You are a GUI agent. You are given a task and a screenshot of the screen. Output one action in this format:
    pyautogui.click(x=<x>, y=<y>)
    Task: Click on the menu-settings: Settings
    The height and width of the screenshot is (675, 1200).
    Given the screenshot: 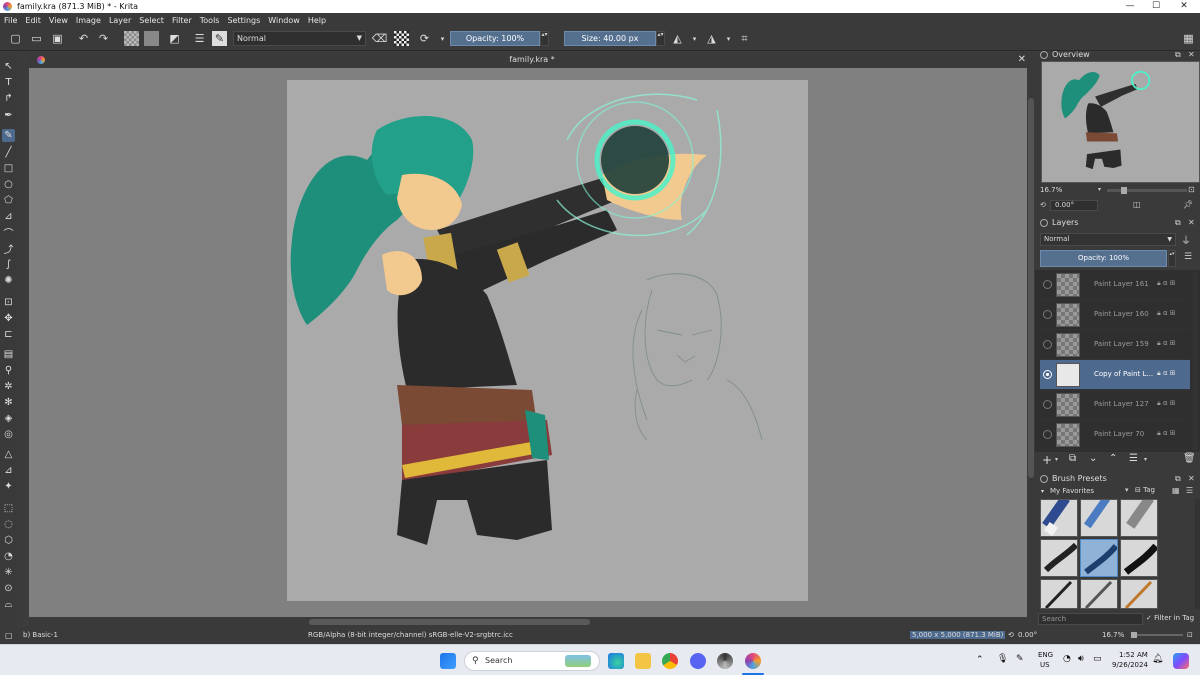 What is the action you would take?
    pyautogui.click(x=243, y=20)
    